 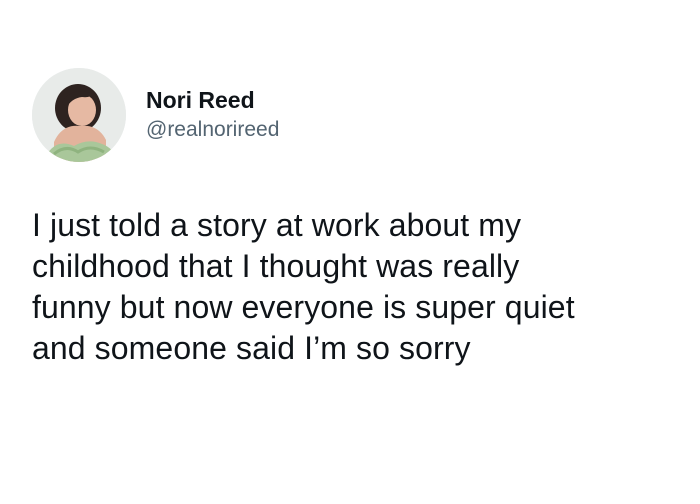 I want to click on profile-photo-icon, so click(x=79, y=115).